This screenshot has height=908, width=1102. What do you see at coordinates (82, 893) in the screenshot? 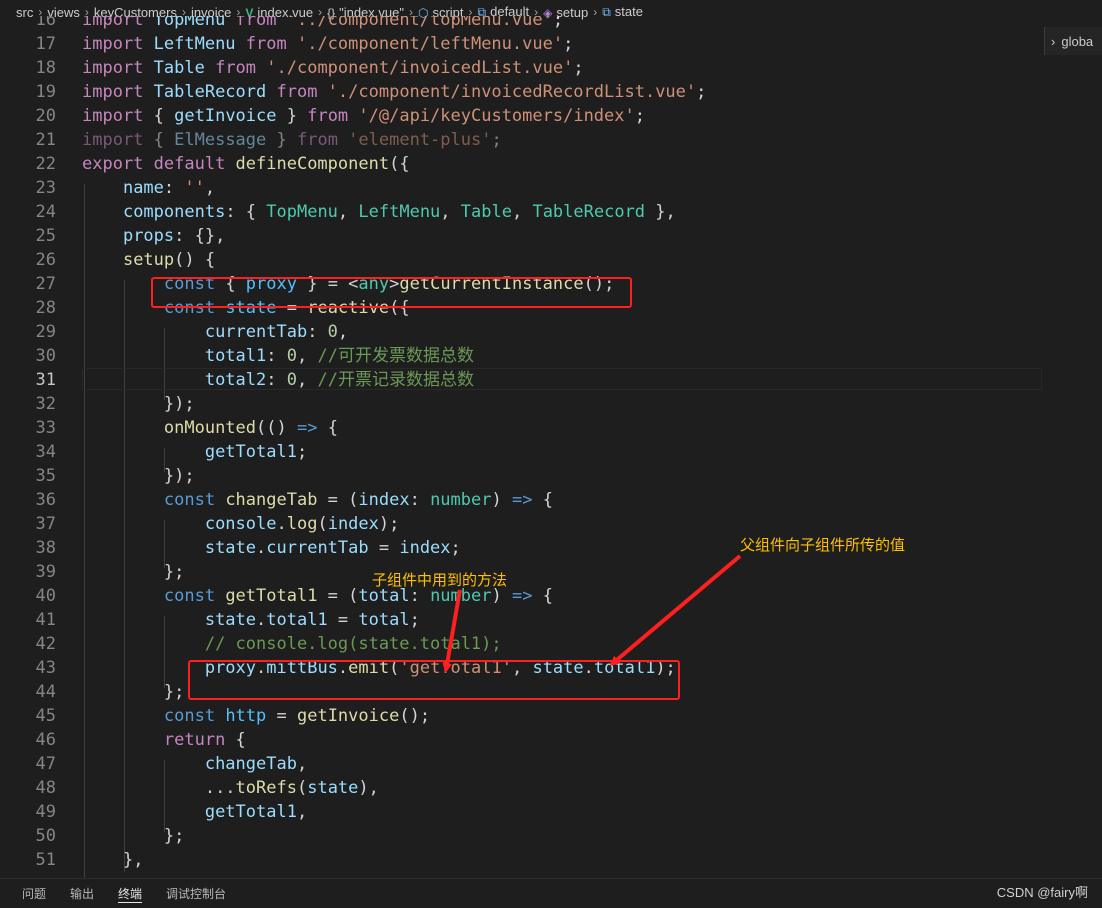
I see `panel-tab: 输出` at bounding box center [82, 893].